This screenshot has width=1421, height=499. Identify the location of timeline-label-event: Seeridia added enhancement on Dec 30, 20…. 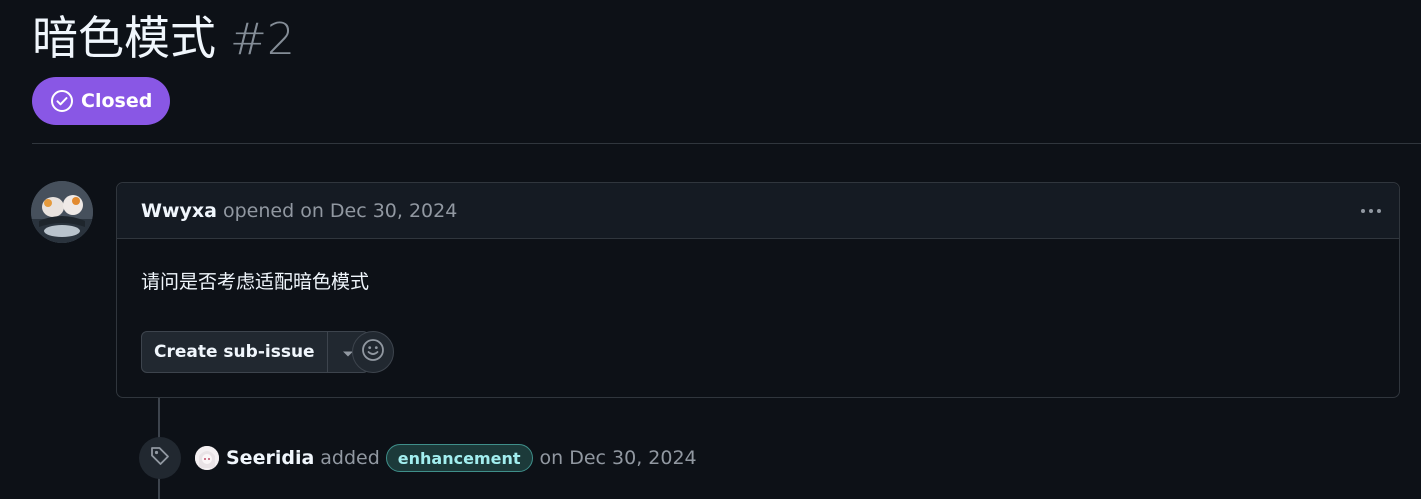
(446, 458).